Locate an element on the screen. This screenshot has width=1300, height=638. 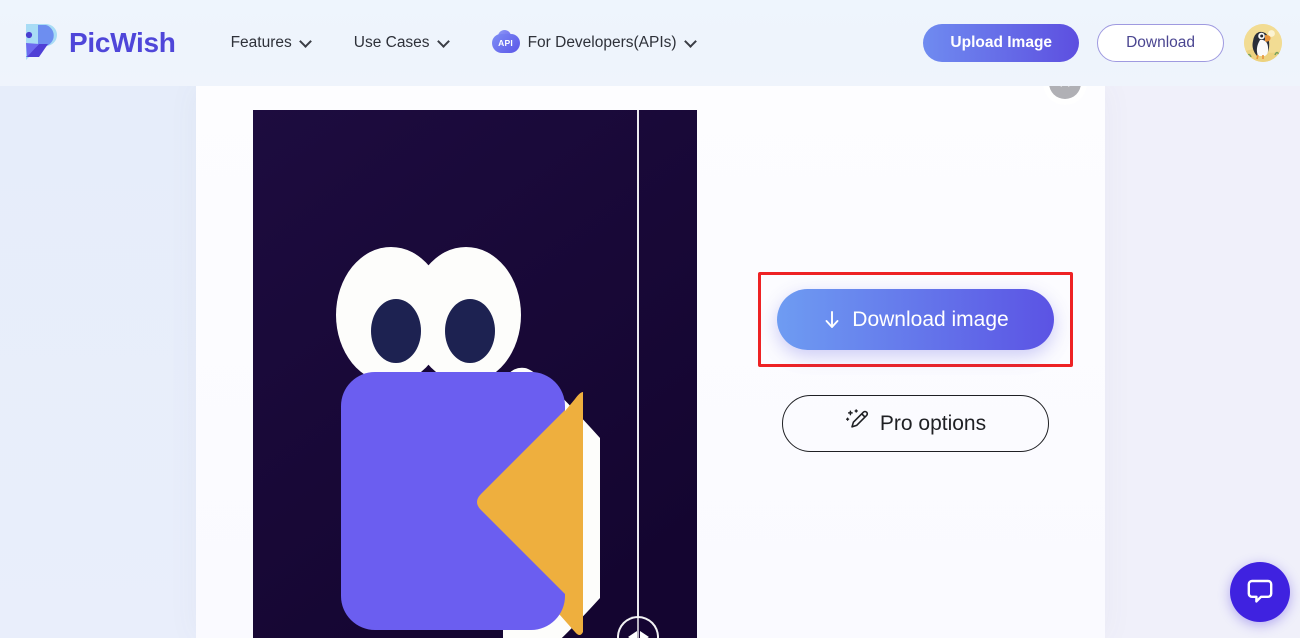
magic-pencil-icon is located at coordinates (858, 424).